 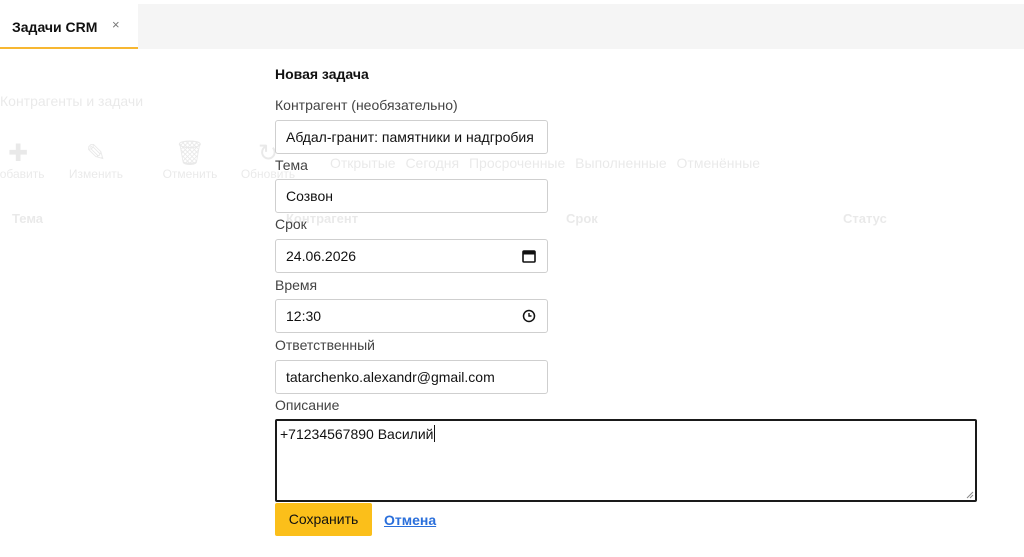 I want to click on responsible-value: tatarchenko.alexandr@gmail.com, so click(x=390, y=377).